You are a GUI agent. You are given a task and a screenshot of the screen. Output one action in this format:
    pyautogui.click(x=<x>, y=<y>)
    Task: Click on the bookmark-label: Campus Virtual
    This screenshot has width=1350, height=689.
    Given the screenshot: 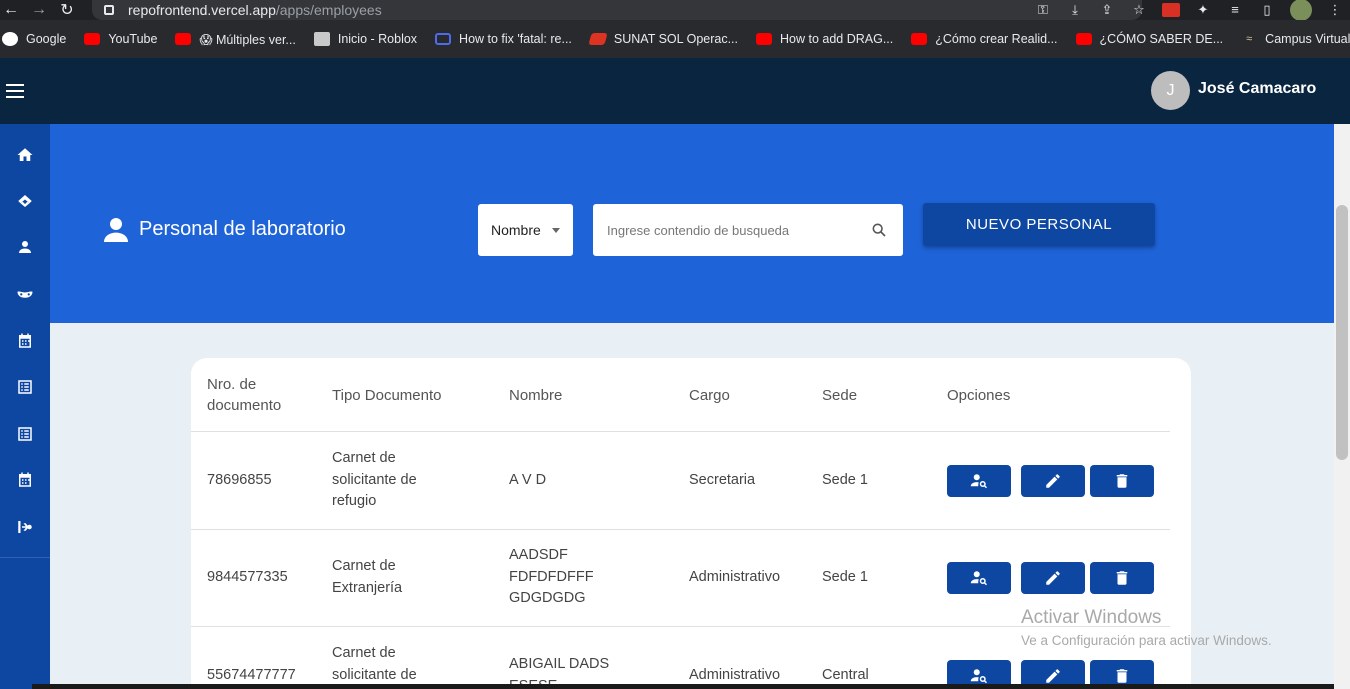 What is the action you would take?
    pyautogui.click(x=1307, y=39)
    